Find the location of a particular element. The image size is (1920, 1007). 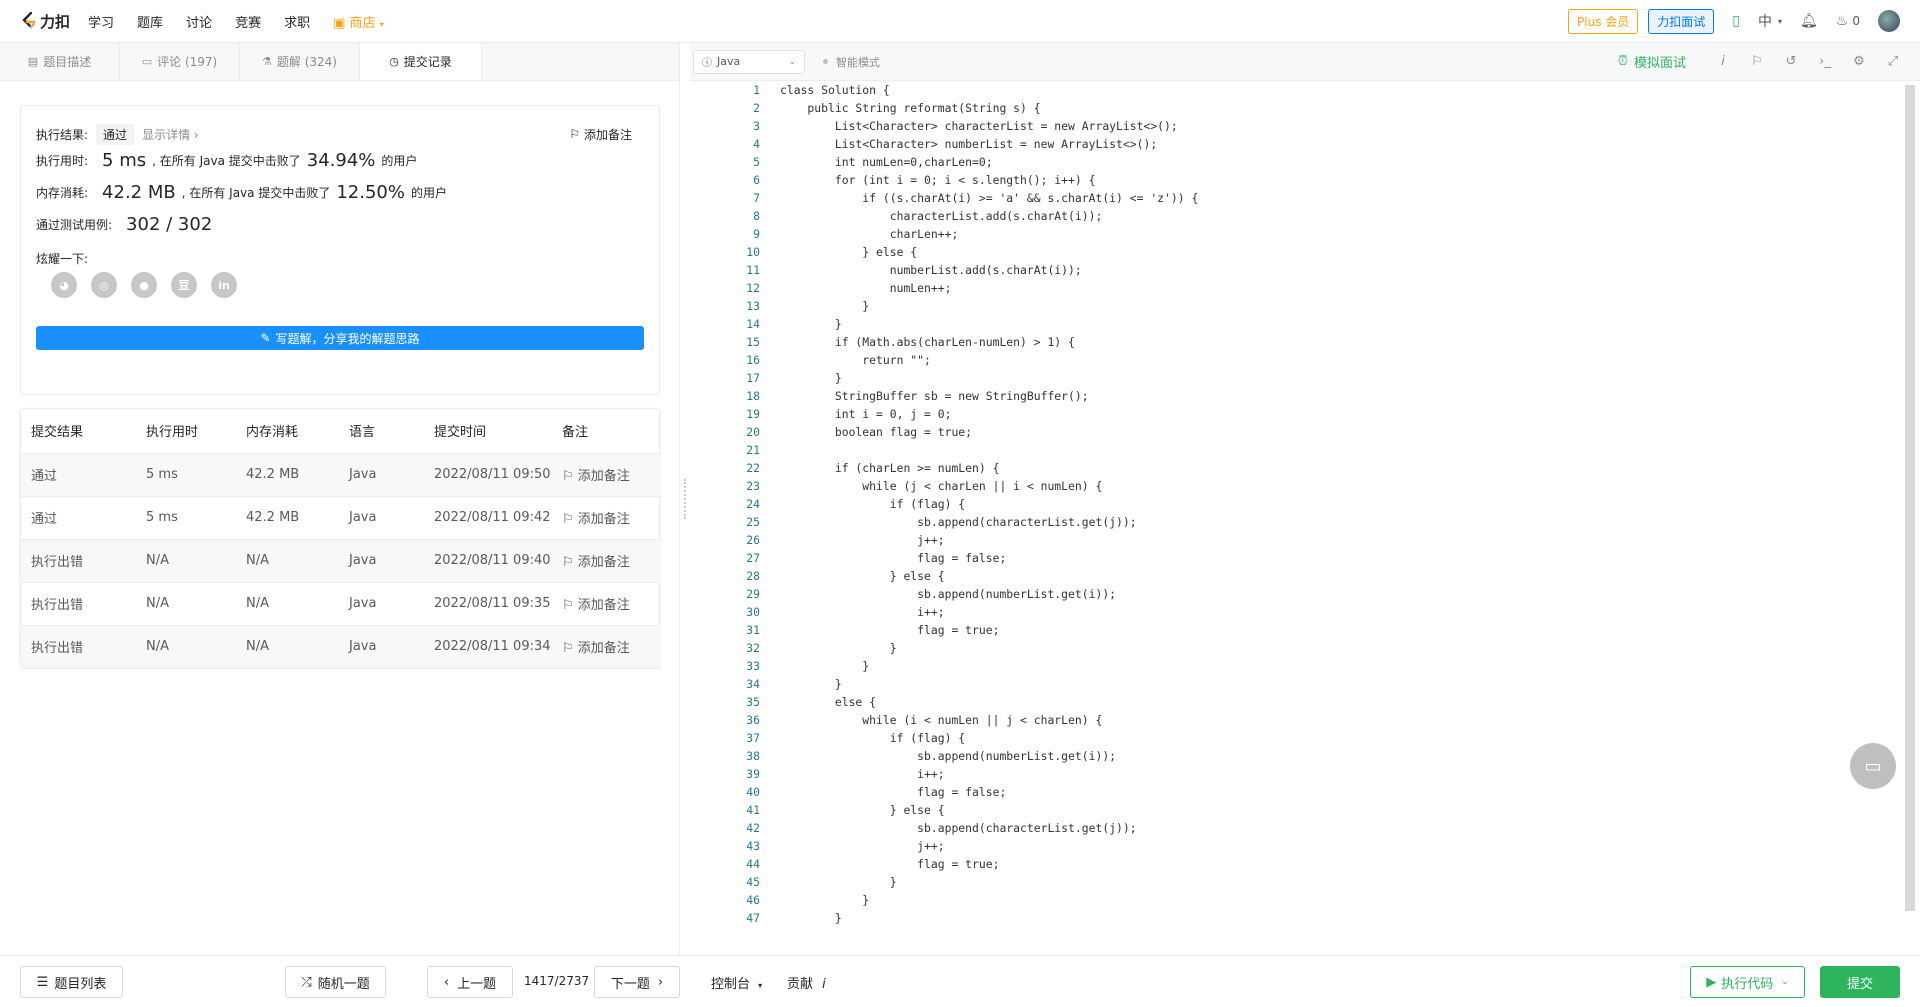

settings-icon: ⚙︎ is located at coordinates (1859, 61).